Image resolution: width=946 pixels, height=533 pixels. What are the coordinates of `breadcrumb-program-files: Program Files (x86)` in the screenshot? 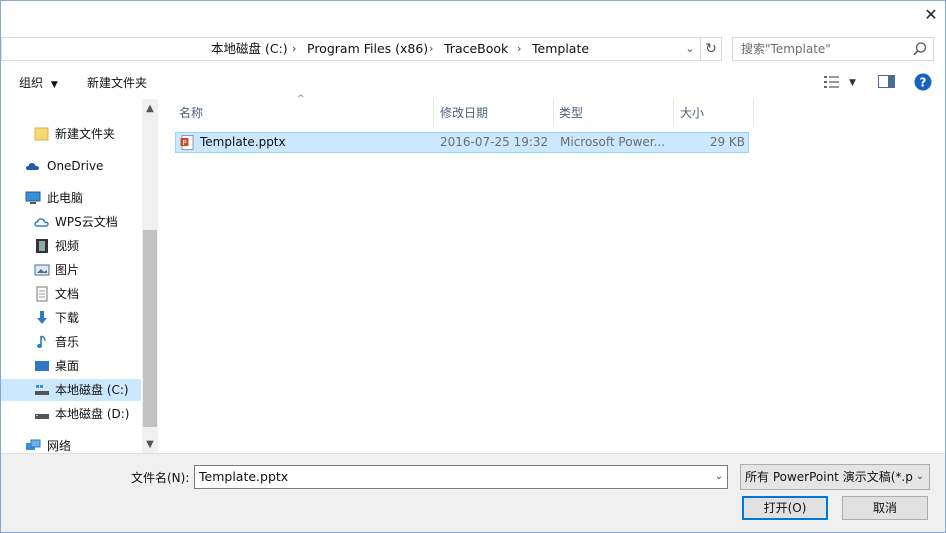 It's located at (367, 49).